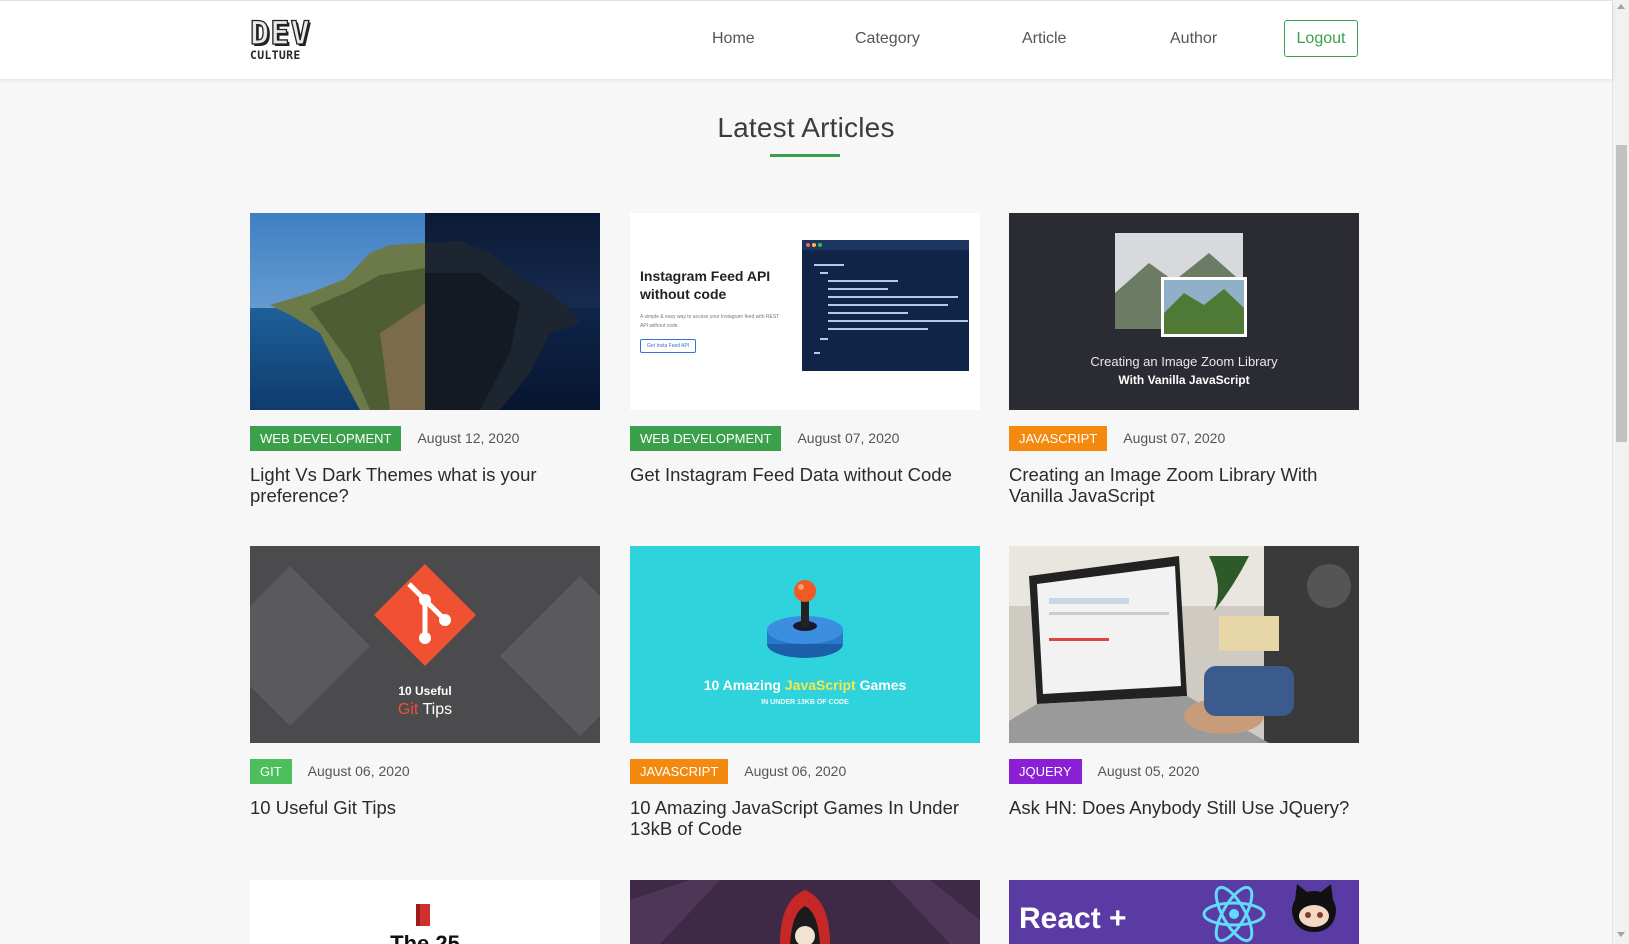  What do you see at coordinates (468, 438) in the screenshot?
I see `article-date: August 12, 2020` at bounding box center [468, 438].